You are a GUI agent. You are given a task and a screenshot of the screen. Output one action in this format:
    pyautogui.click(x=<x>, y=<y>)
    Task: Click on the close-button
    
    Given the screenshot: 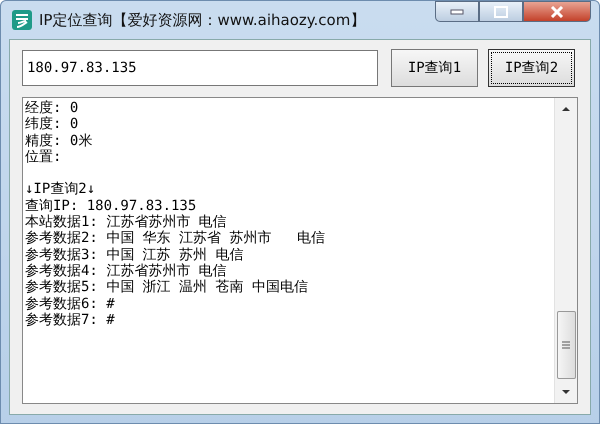 What is the action you would take?
    pyautogui.click(x=557, y=11)
    